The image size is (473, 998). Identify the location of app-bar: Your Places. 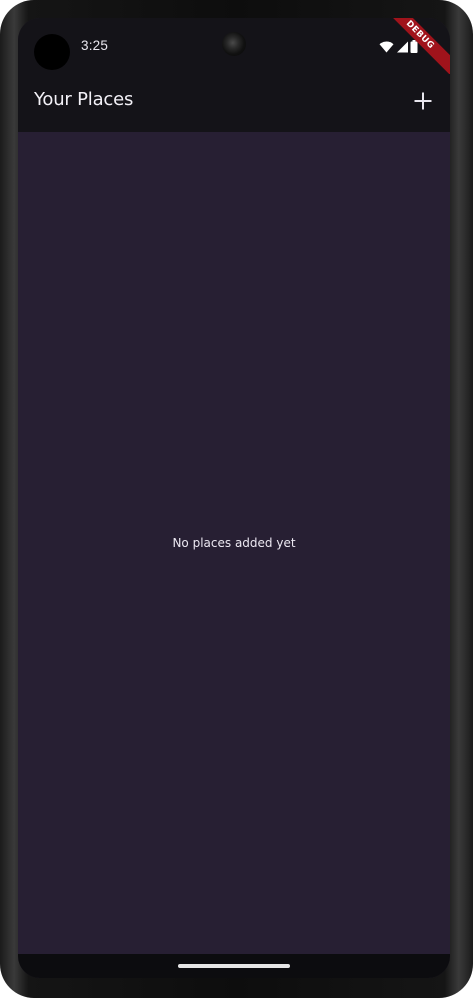
(234, 103).